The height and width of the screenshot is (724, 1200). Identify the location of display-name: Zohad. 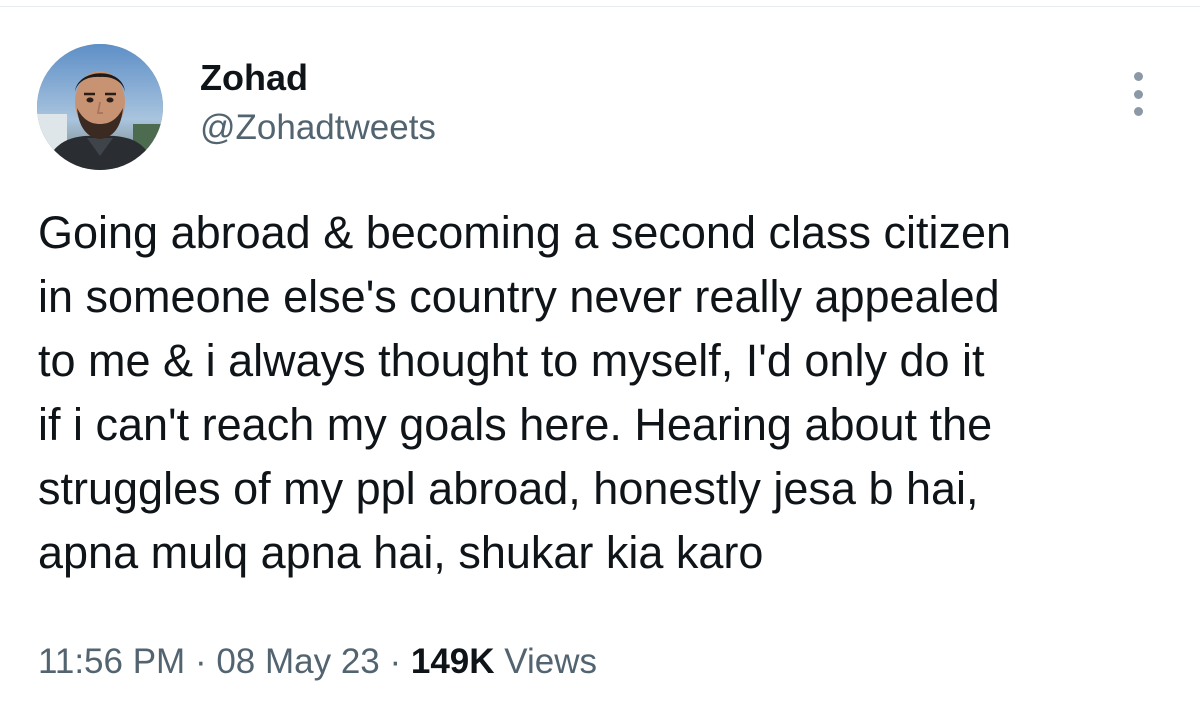
(318, 78).